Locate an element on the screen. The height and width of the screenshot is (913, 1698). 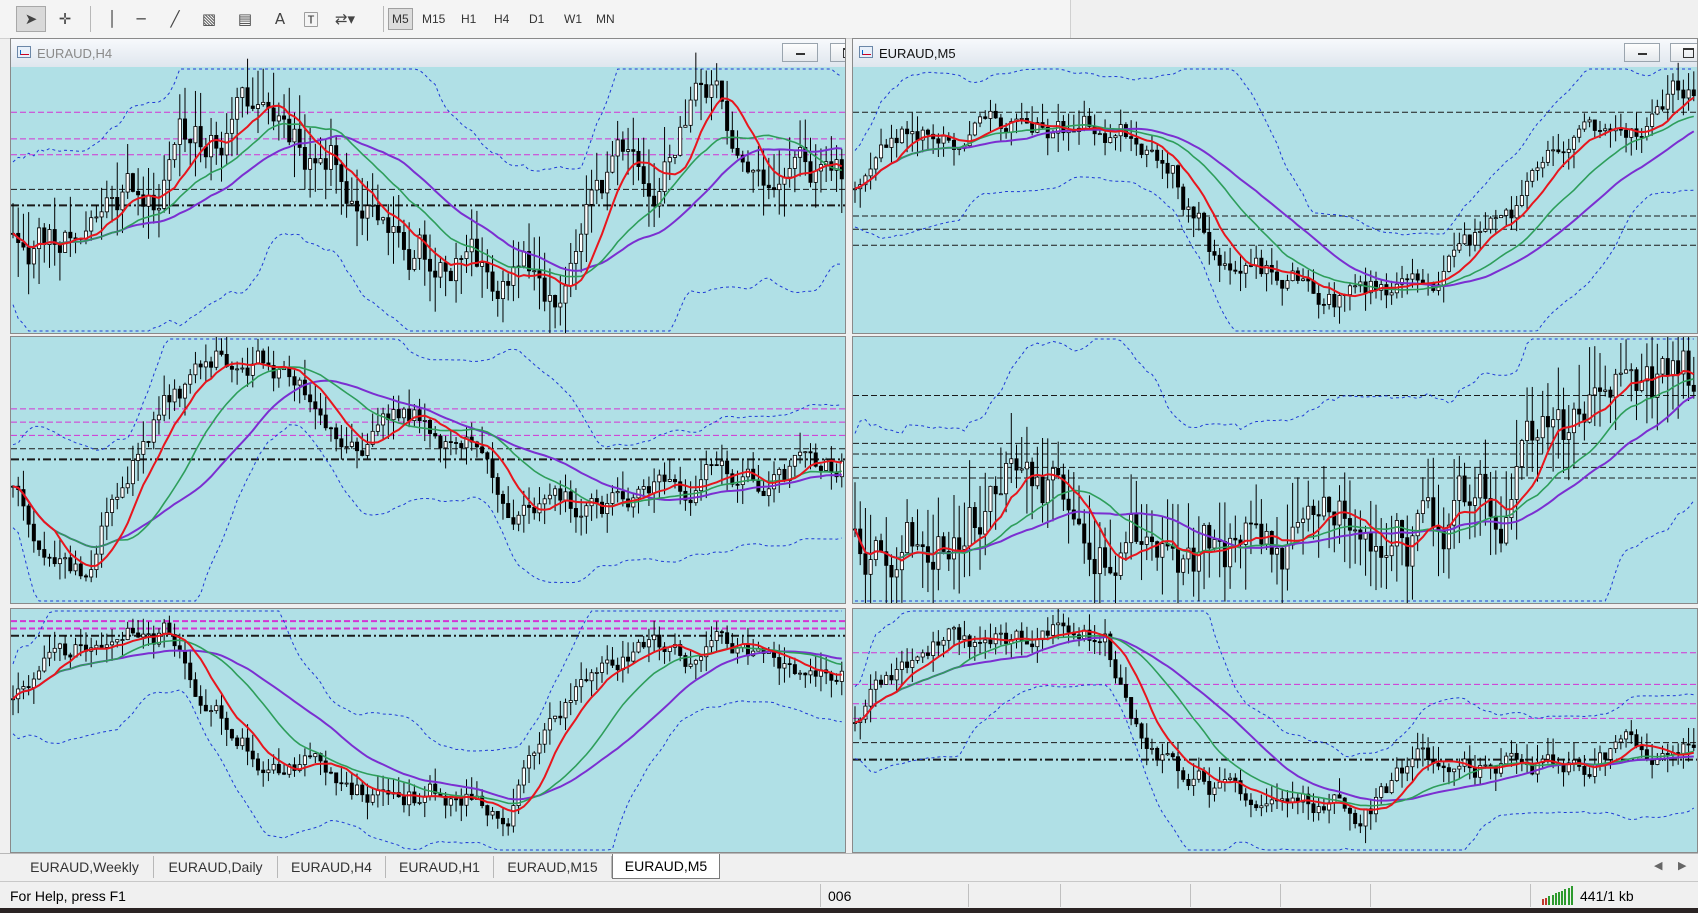
timeframe-m5-button: M5 is located at coordinates (400, 19).